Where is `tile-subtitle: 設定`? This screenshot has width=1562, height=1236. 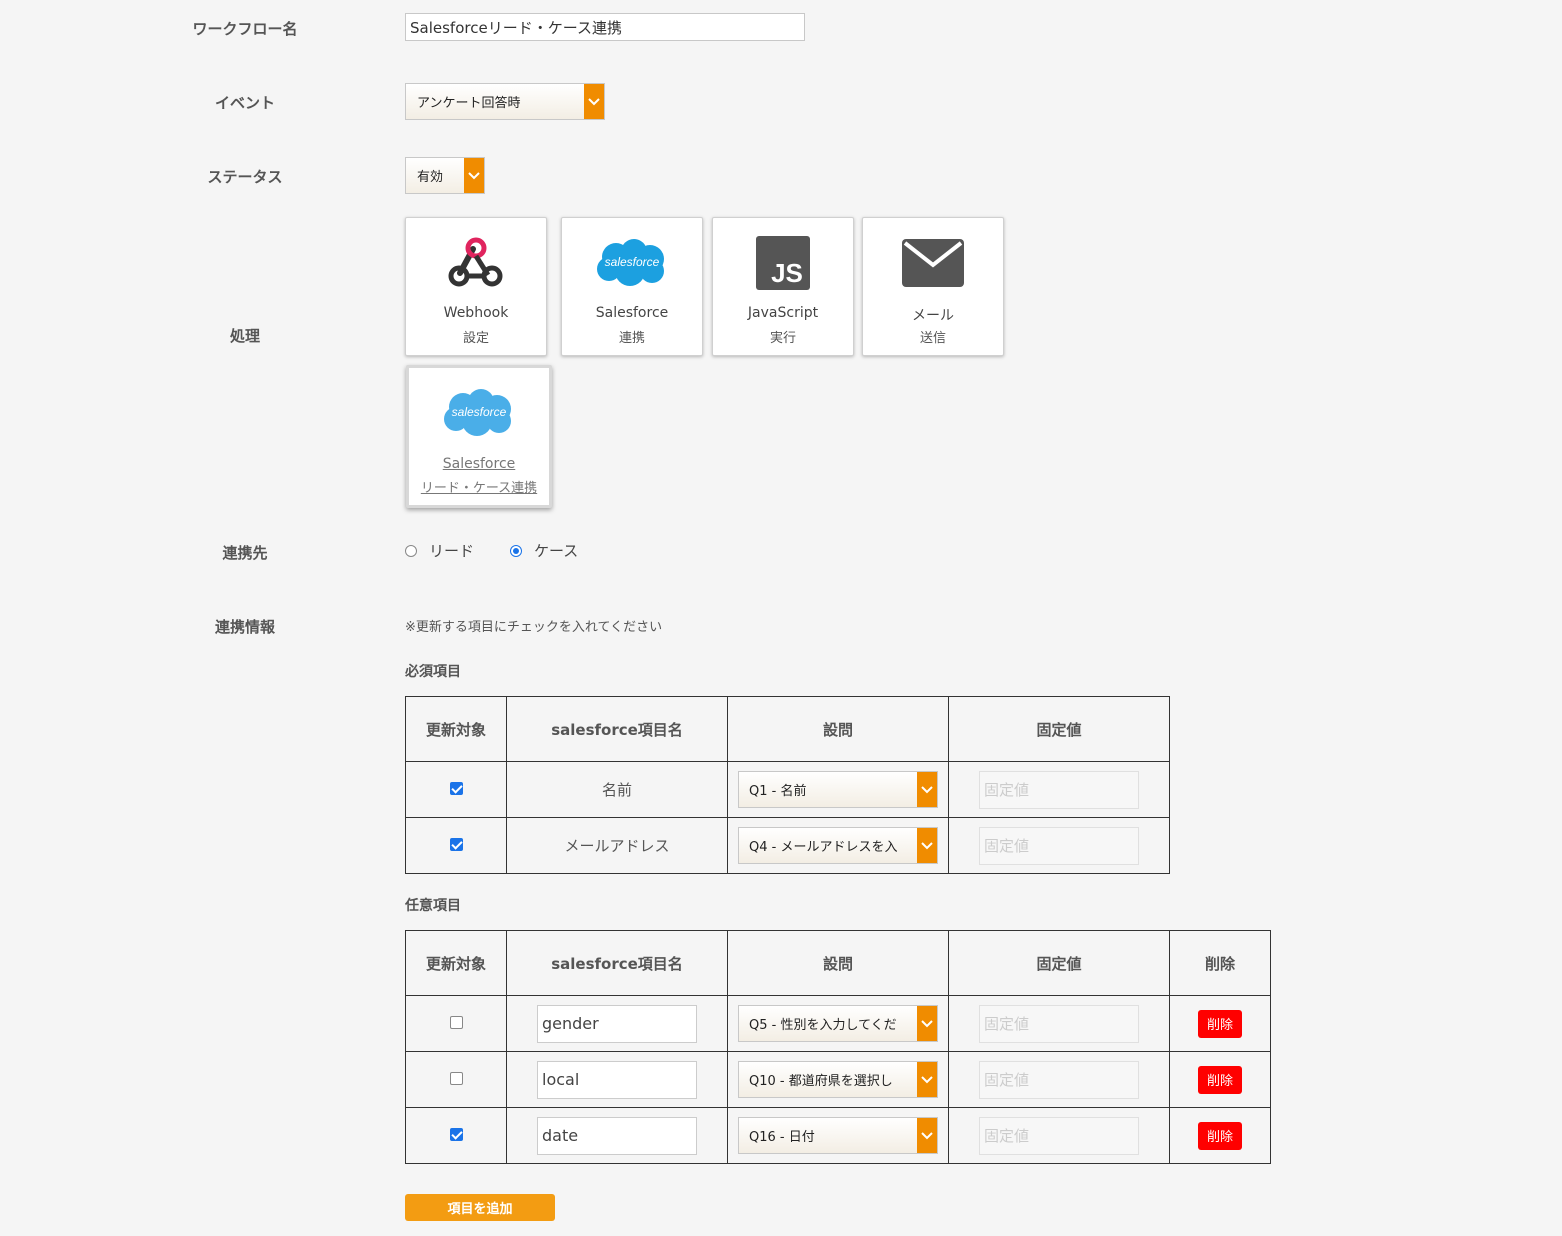 tile-subtitle: 設定 is located at coordinates (475, 338).